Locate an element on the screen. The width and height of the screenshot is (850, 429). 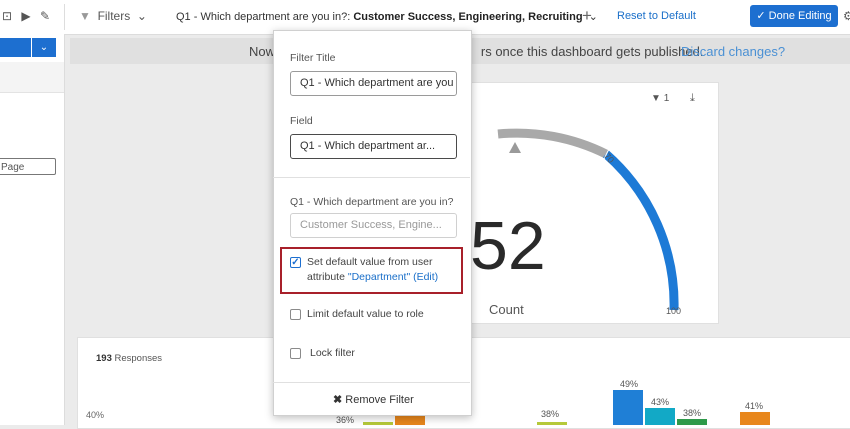
export-icon: ⊡ is located at coordinates (7, 16).